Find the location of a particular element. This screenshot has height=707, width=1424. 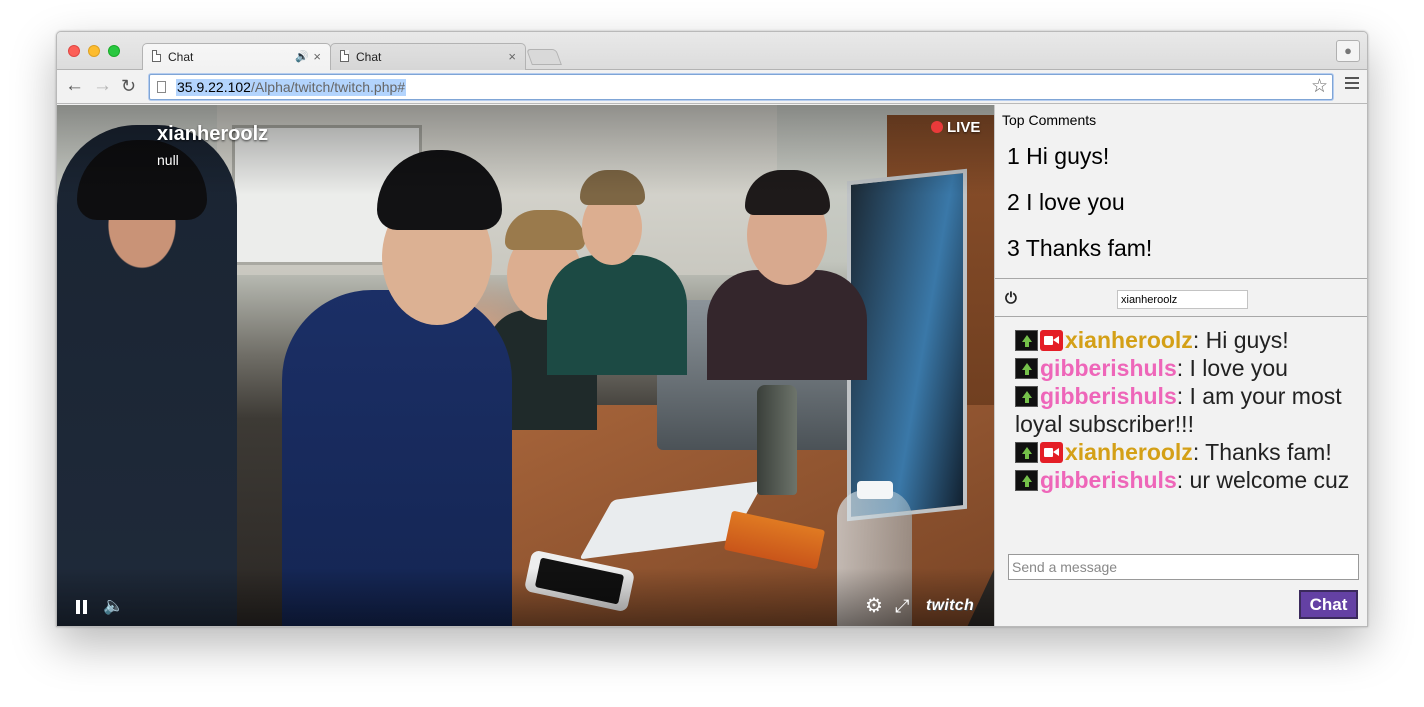

top-comment-item: 3 Thanks fam! is located at coordinates (1080, 248).